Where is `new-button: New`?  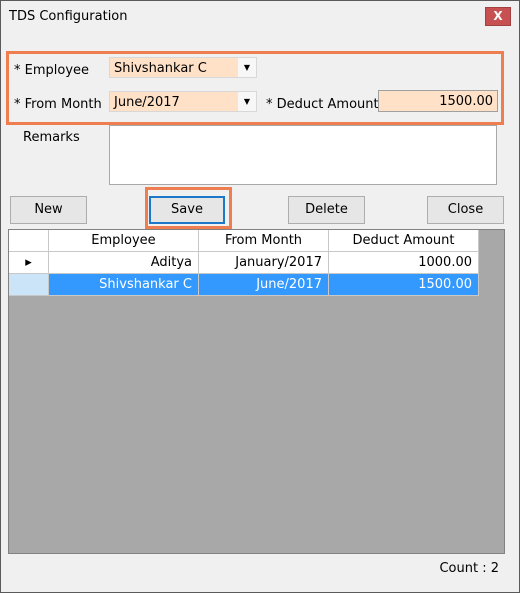
new-button: New is located at coordinates (48, 210).